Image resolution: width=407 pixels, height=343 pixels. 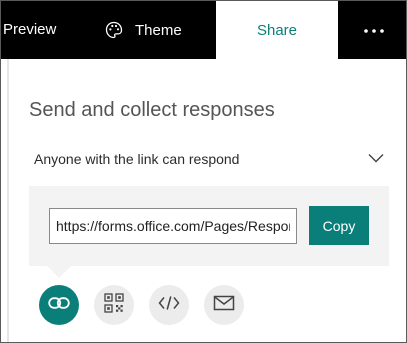 I want to click on chevron-down-icon, so click(x=376, y=159).